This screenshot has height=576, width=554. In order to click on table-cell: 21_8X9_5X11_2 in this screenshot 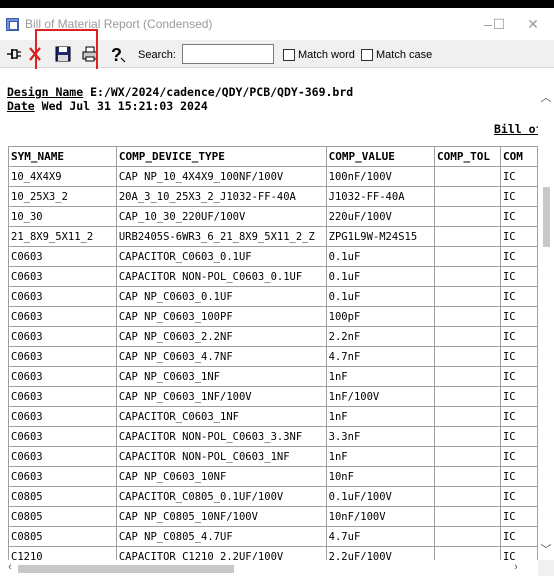, I will do `click(62, 236)`.